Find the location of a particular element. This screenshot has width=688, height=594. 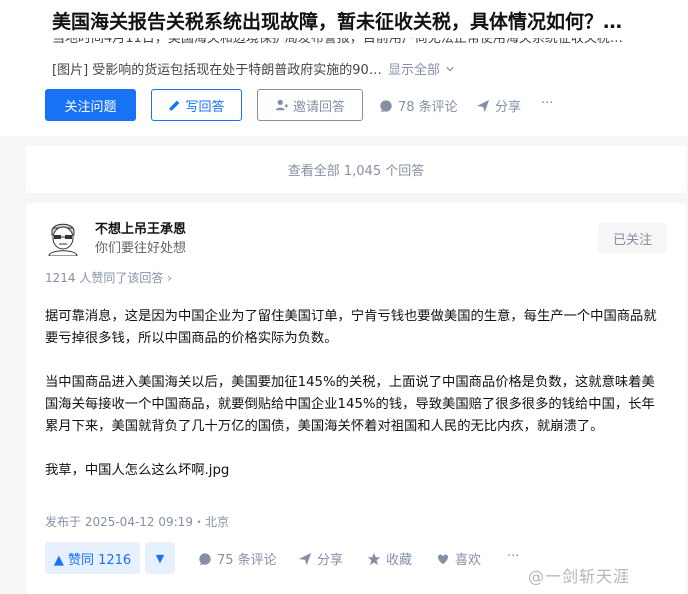

question-excerpt: [图片] 受影响的货运包括现在处于特朗普政府实施的90… 显示全部 is located at coordinates (253, 68).